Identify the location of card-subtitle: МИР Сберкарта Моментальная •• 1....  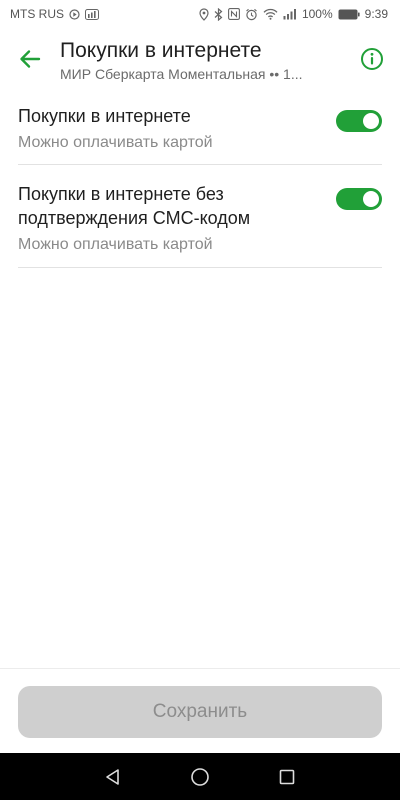
(181, 73).